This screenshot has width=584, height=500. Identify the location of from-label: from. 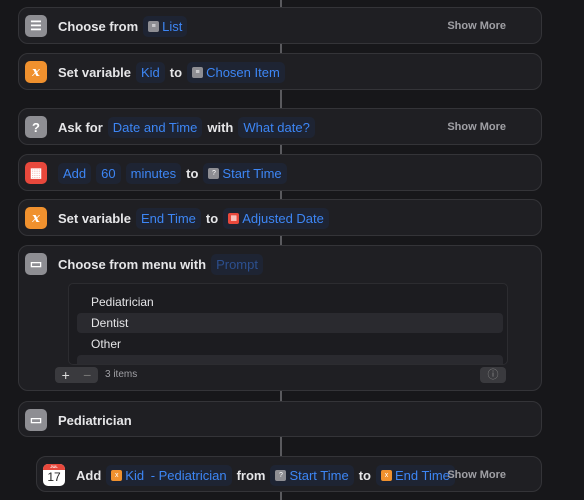
(251, 475).